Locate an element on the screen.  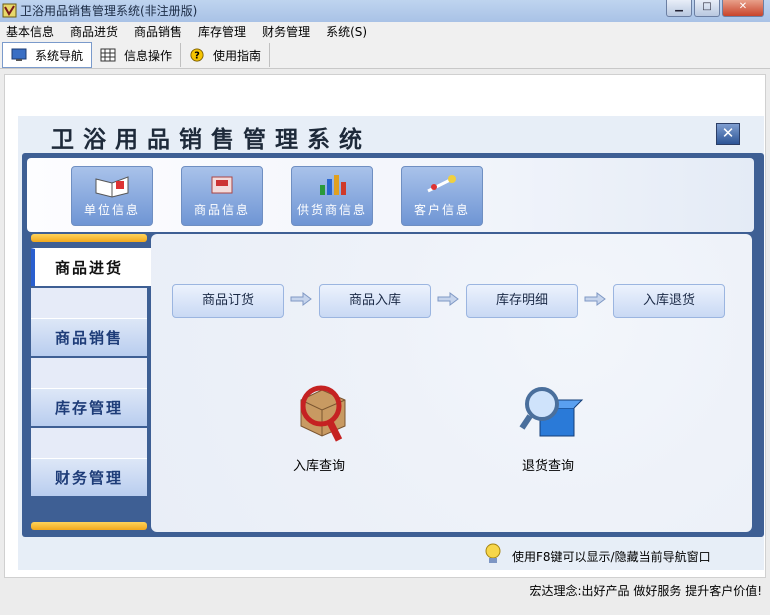
footer-bar: 宏达理念:出好产品 做好服务 提升客户价值! is located at coordinates (385, 596).